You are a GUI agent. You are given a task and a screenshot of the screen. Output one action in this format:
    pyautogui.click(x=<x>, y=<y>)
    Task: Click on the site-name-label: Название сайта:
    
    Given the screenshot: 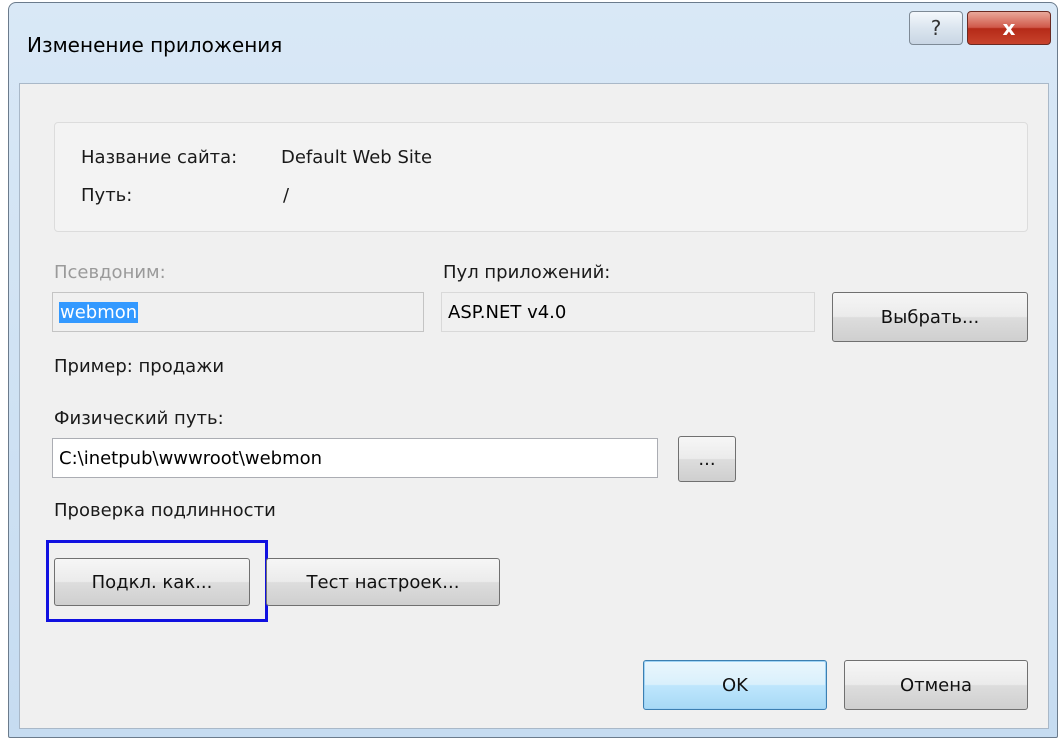 What is the action you would take?
    pyautogui.click(x=159, y=157)
    